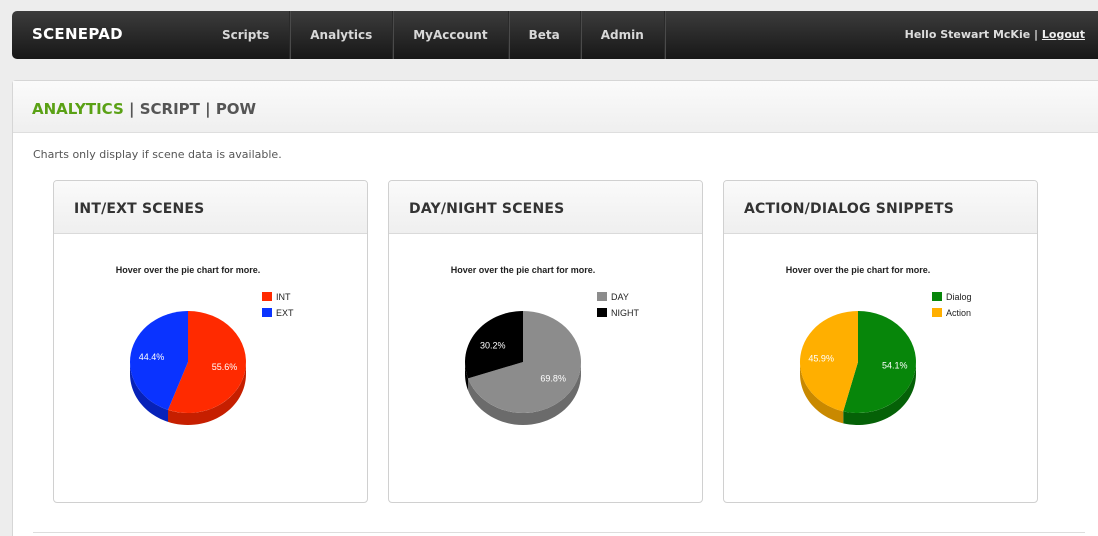 Image resolution: width=1098 pixels, height=536 pixels. Describe the element at coordinates (342, 35) in the screenshot. I see `nav-item-analytics: Analytics` at that location.